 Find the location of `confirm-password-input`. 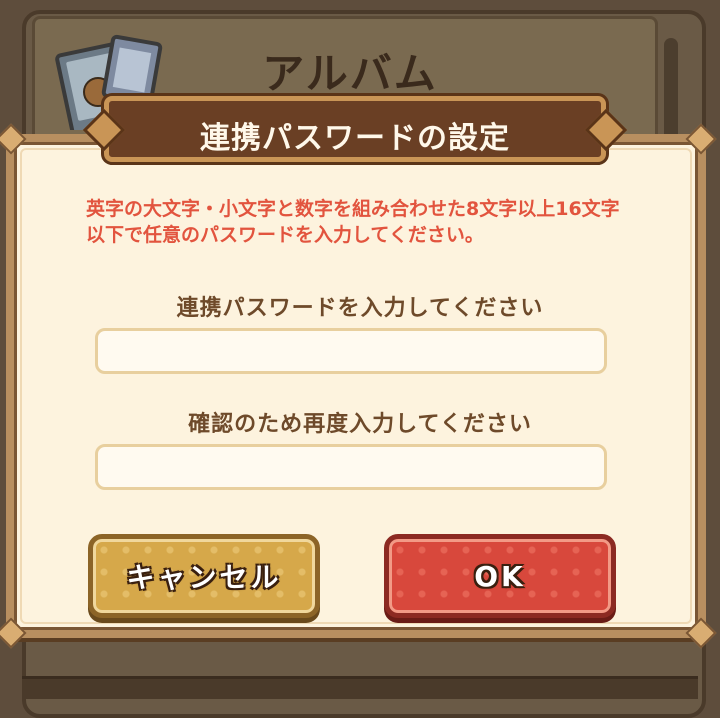

confirm-password-input is located at coordinates (351, 467).